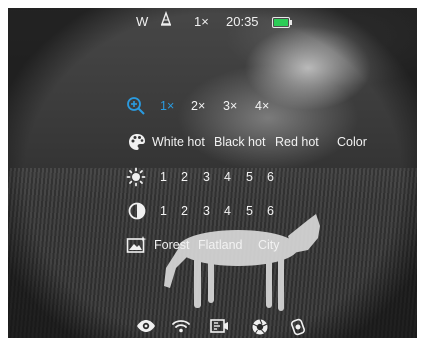  I want to click on bell-shaped-signal-icon, so click(166, 19).